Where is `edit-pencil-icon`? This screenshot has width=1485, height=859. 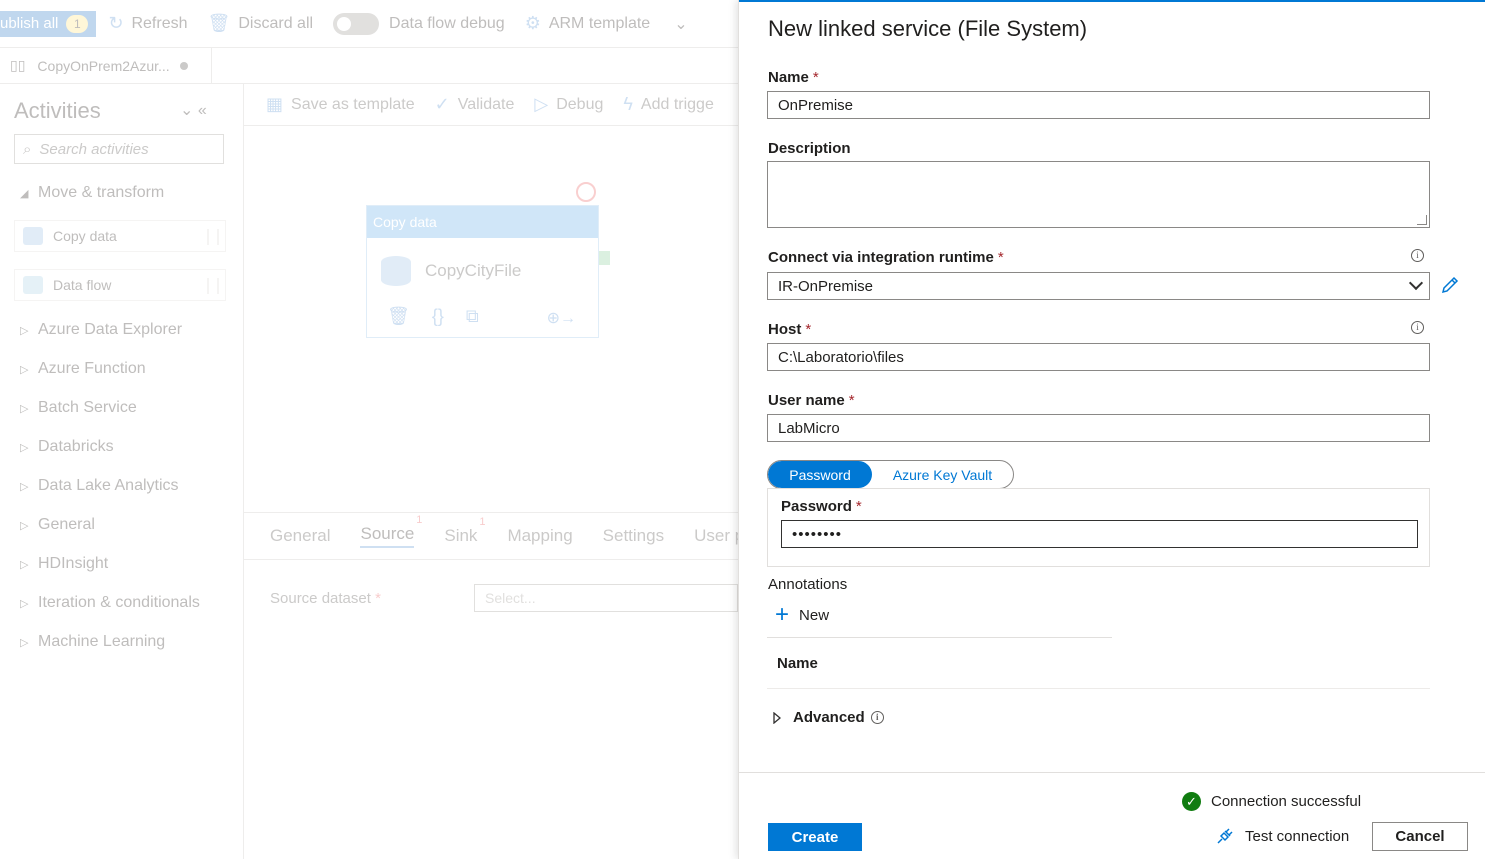
edit-pencil-icon is located at coordinates (1450, 285).